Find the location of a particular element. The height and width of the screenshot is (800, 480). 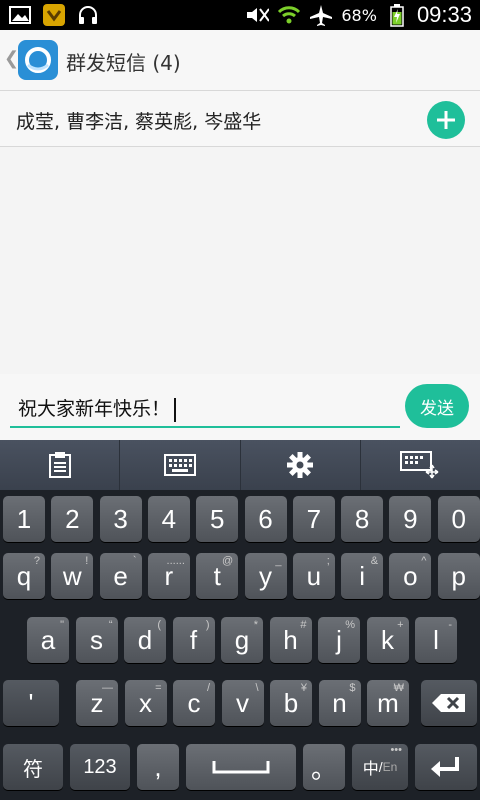

key-apostrophe-label: ' is located at coordinates (31, 702).